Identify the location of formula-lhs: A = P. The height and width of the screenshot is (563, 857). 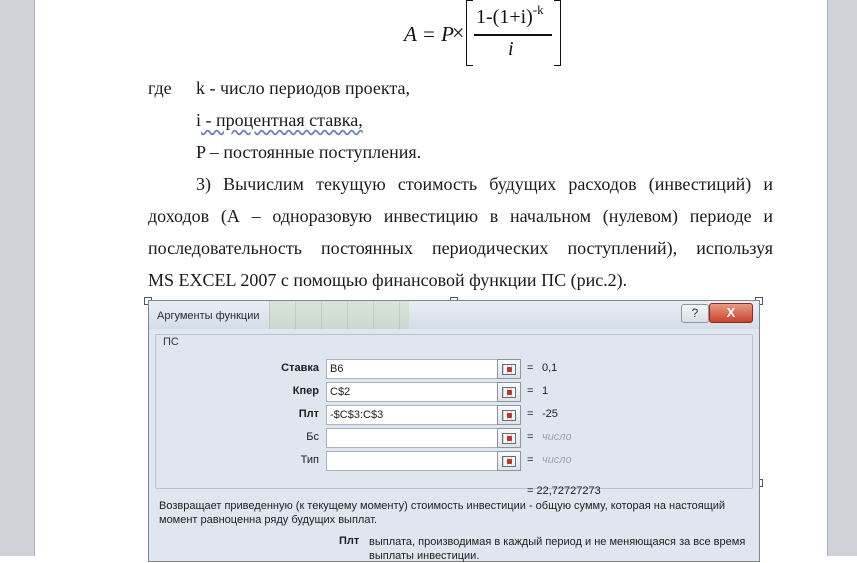
(429, 34).